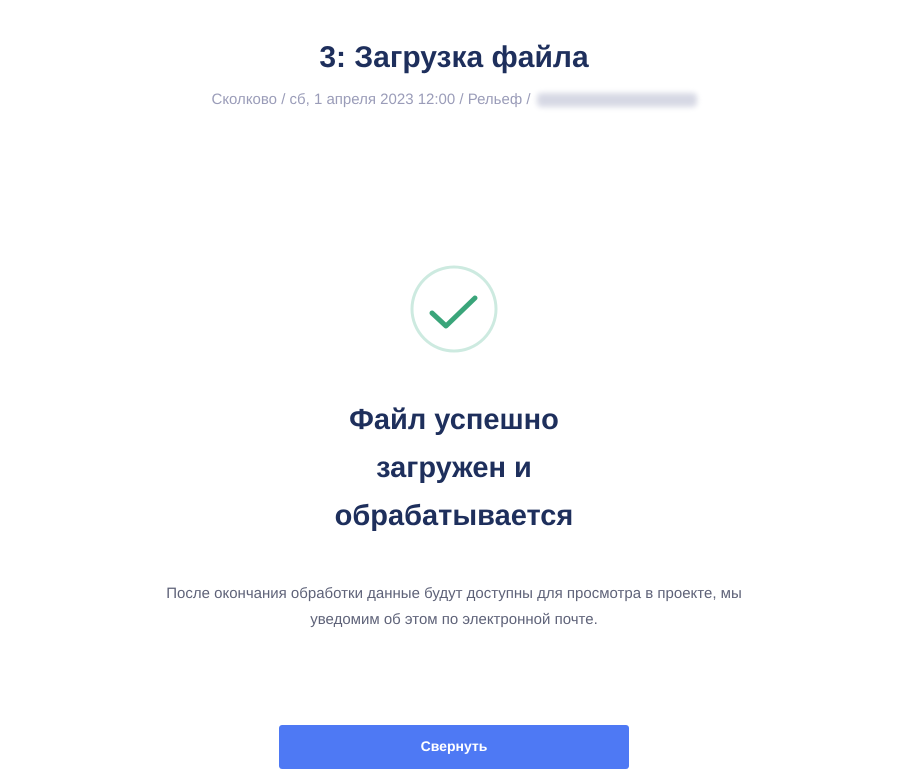 The width and height of the screenshot is (908, 769). What do you see at coordinates (454, 58) in the screenshot?
I see `page-title: 3: Загрузка файла` at bounding box center [454, 58].